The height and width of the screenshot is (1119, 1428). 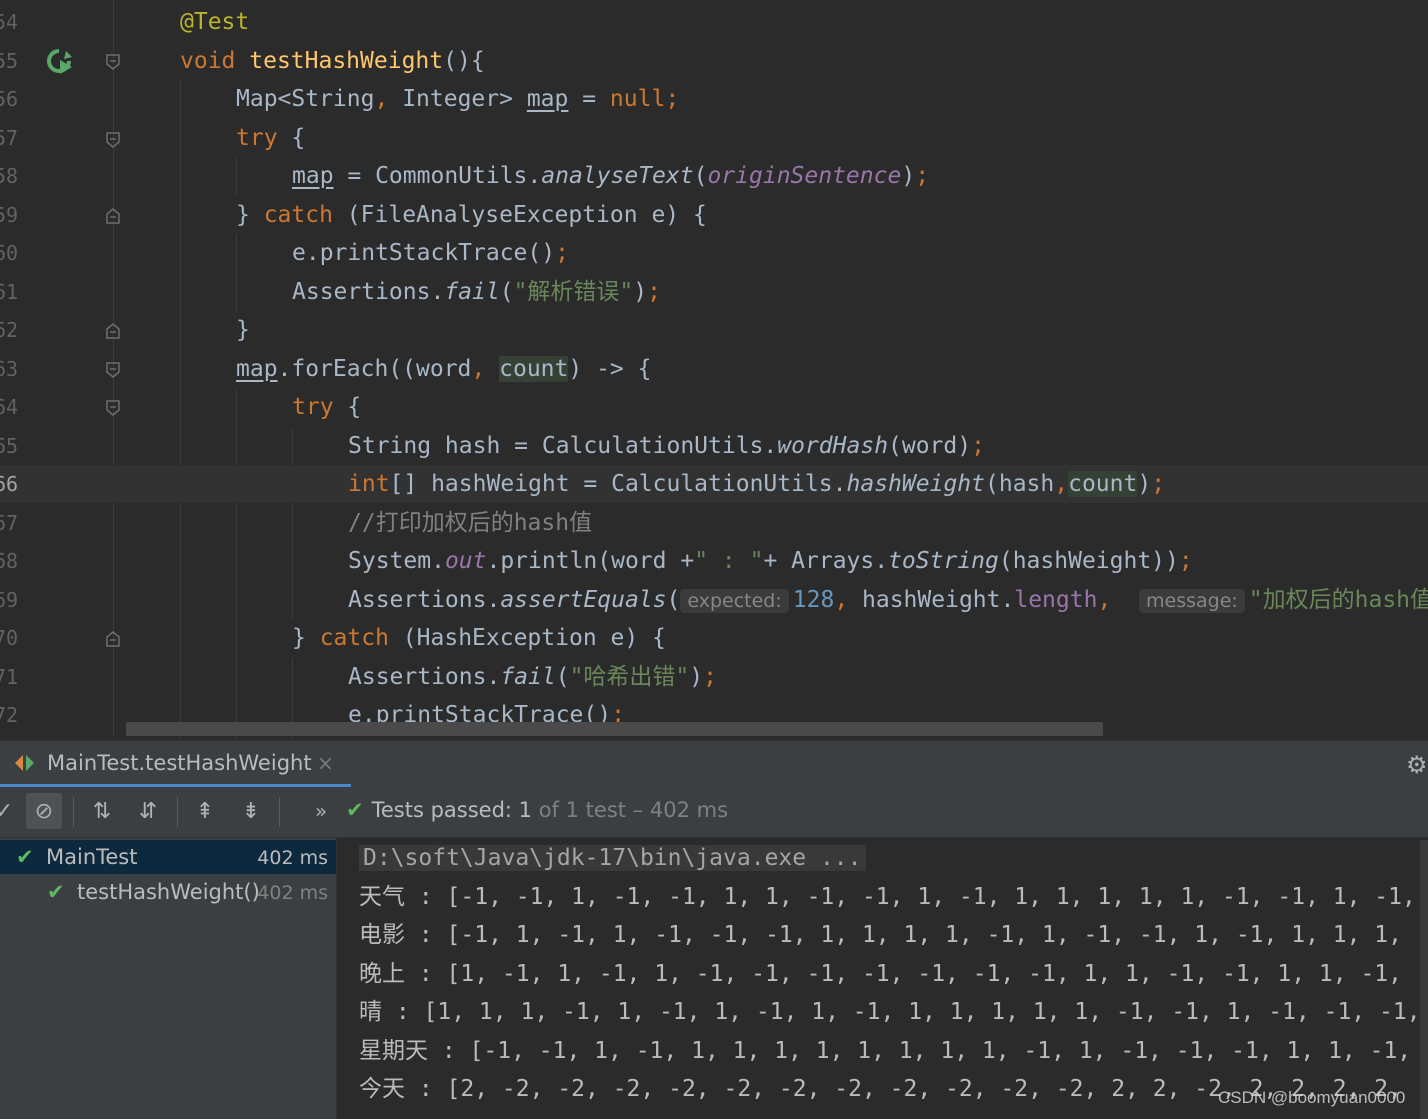 I want to click on tab-label: MainTest.testHashWeight, so click(x=179, y=763).